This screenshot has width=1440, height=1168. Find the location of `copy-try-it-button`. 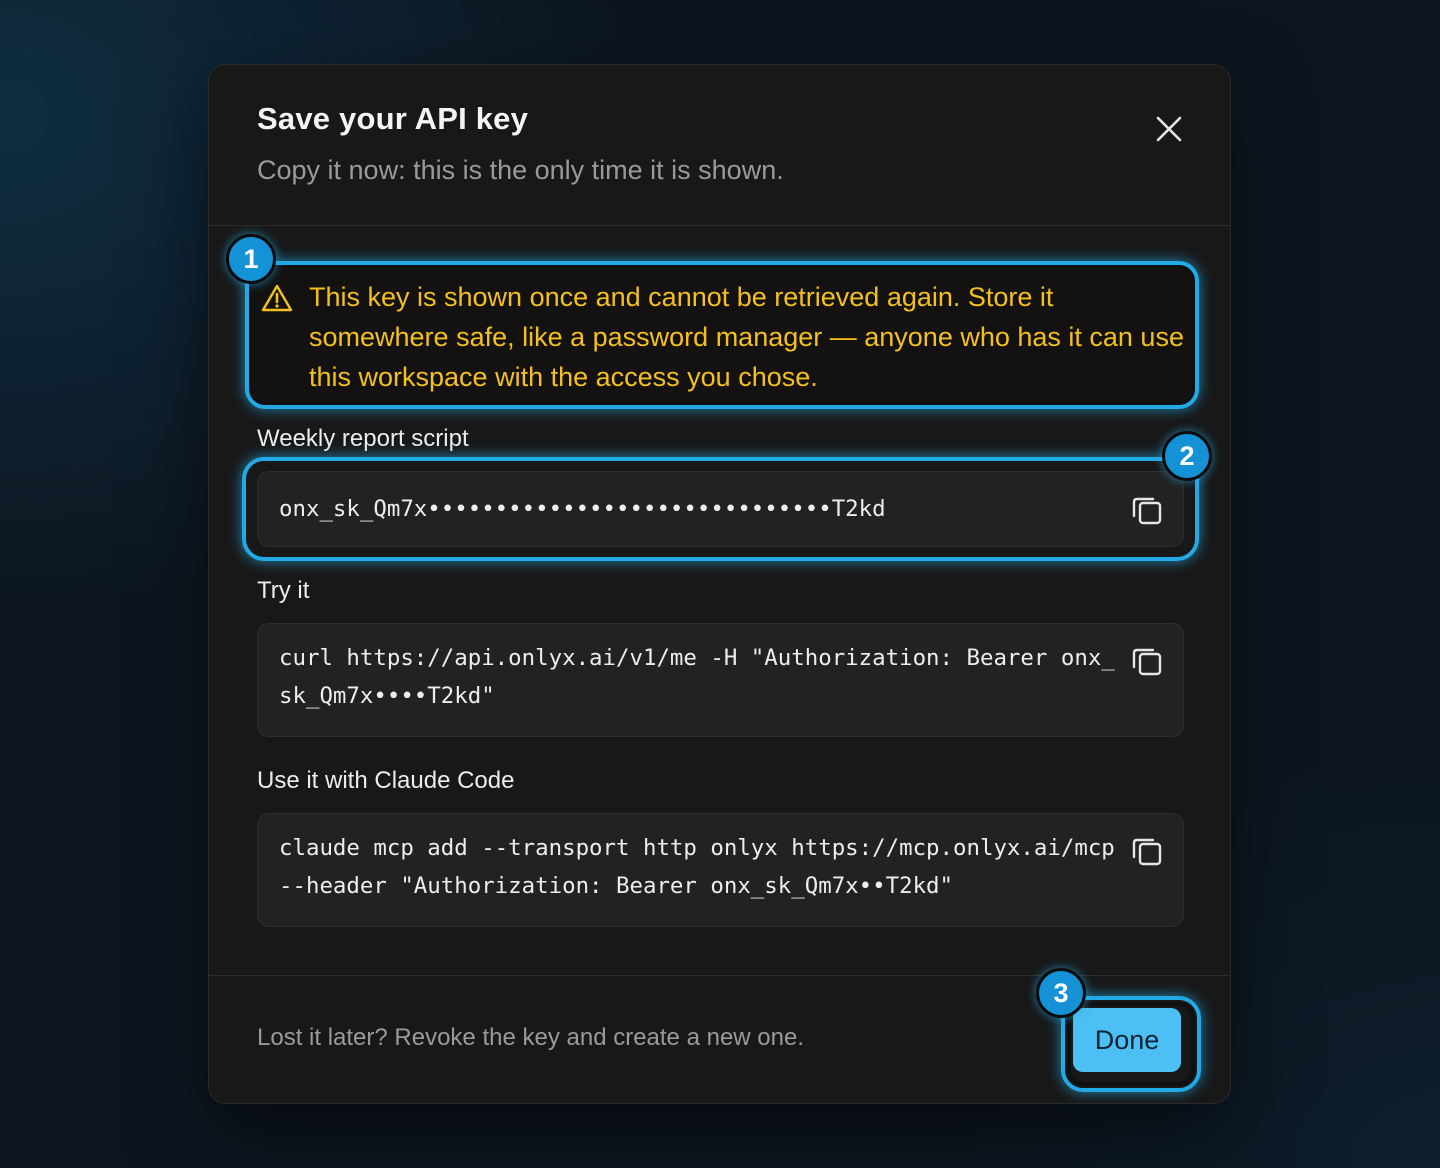

copy-try-it-button is located at coordinates (1147, 661).